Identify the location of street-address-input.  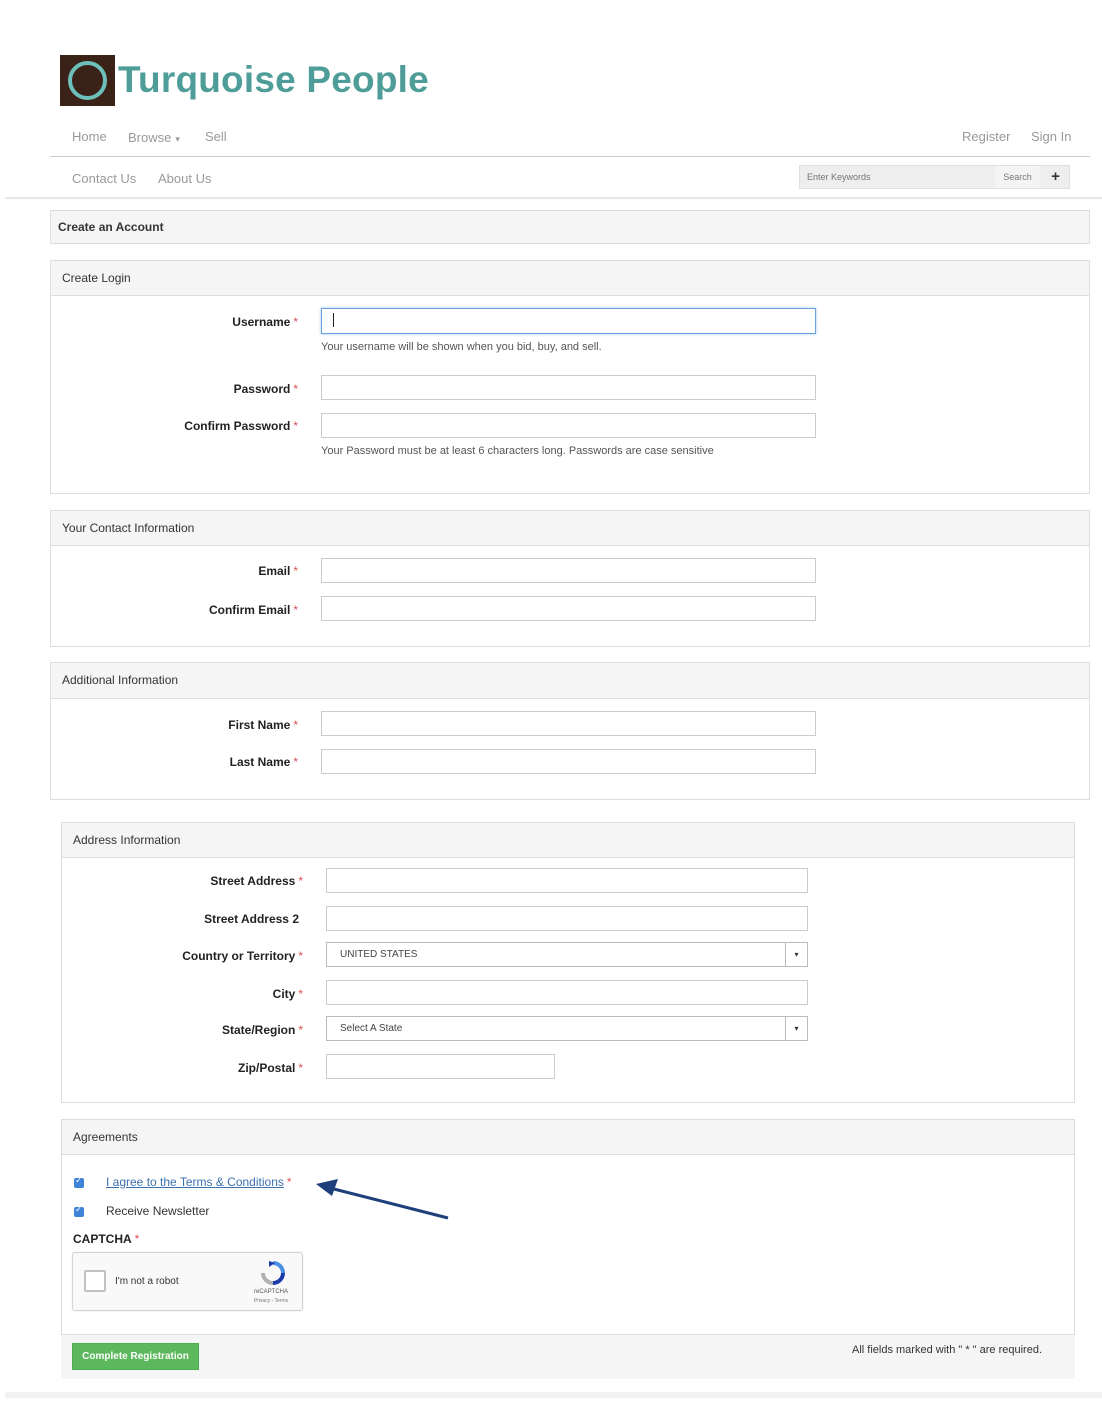
(567, 880).